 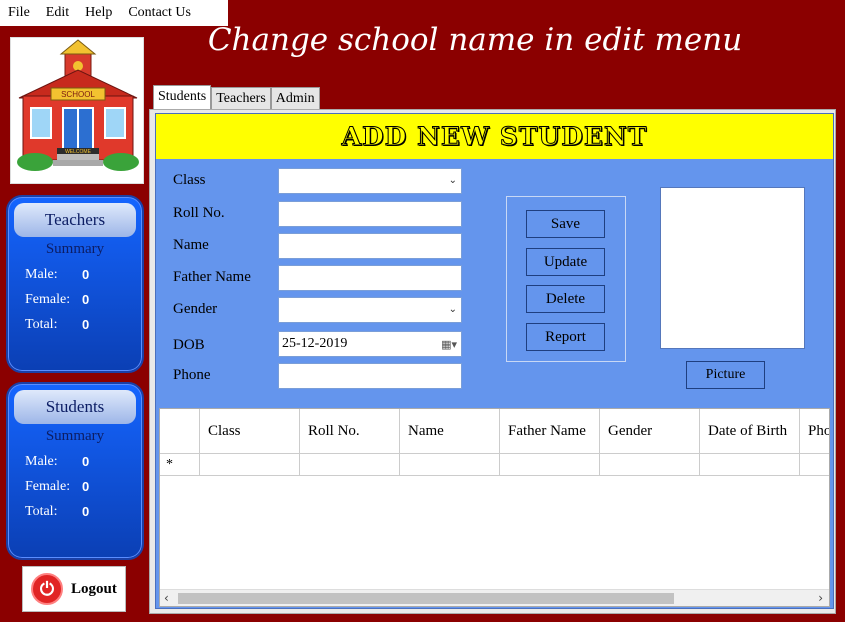 I want to click on phone-input, so click(x=370, y=376).